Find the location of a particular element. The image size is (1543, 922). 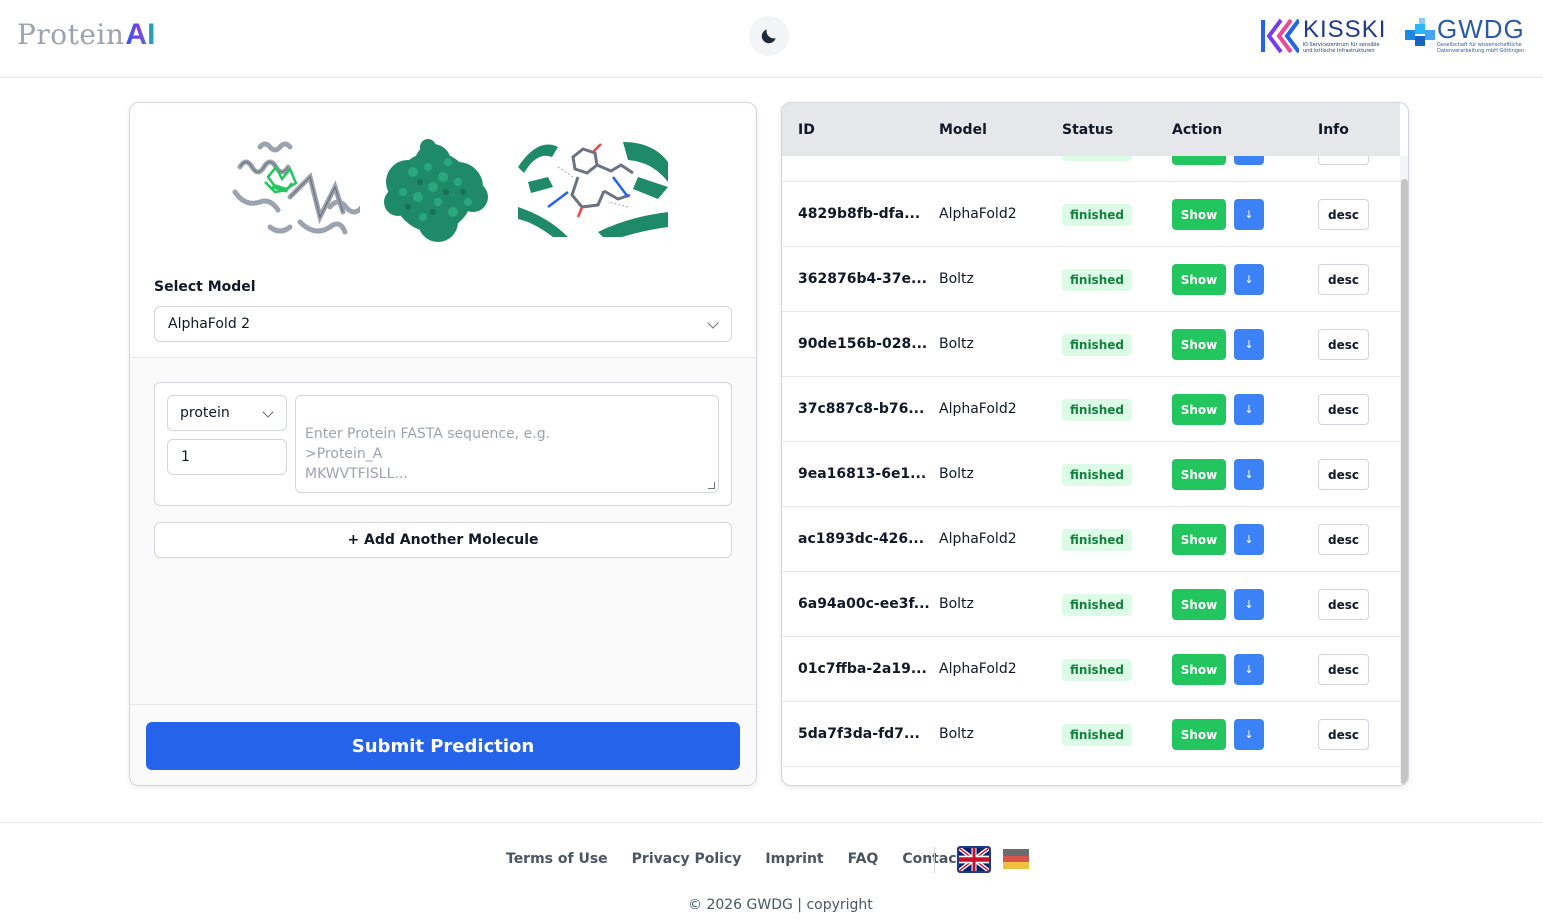

model-selection-section: Select Model AlphaFold 2 is located at coordinates (443, 230).